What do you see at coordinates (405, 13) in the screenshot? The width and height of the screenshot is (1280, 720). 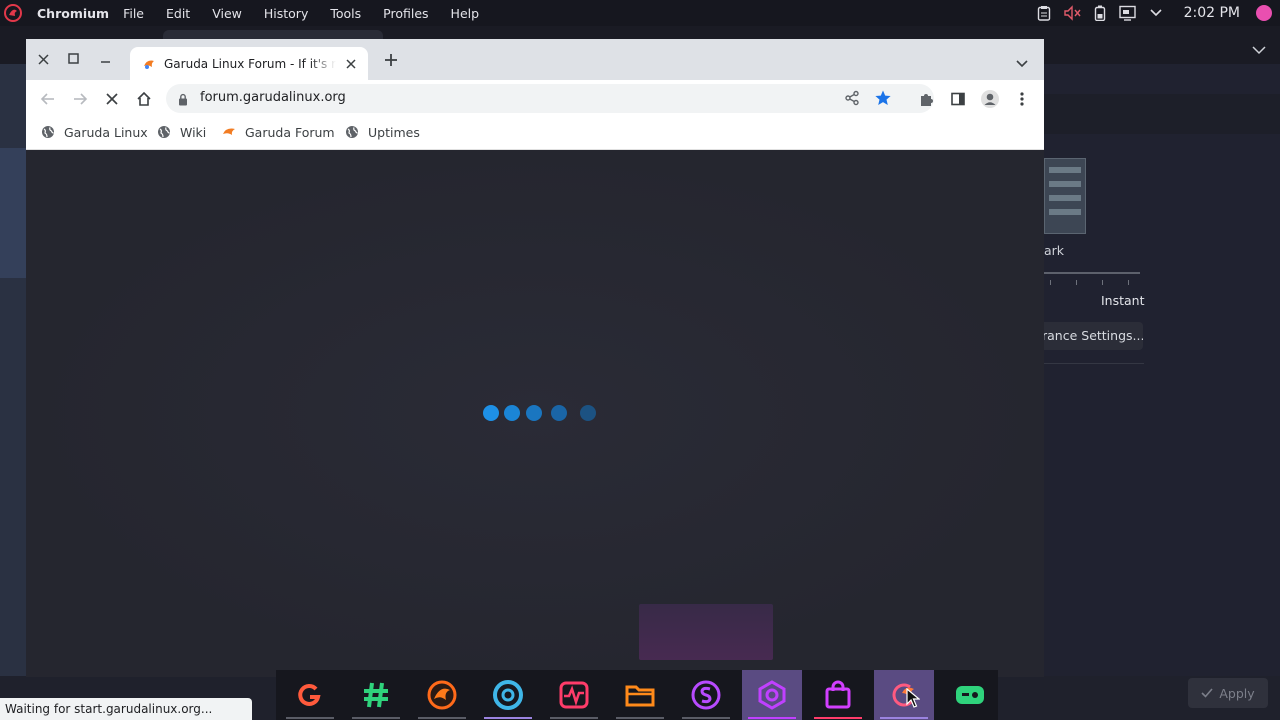 I see `menu-profiles: Profiles` at bounding box center [405, 13].